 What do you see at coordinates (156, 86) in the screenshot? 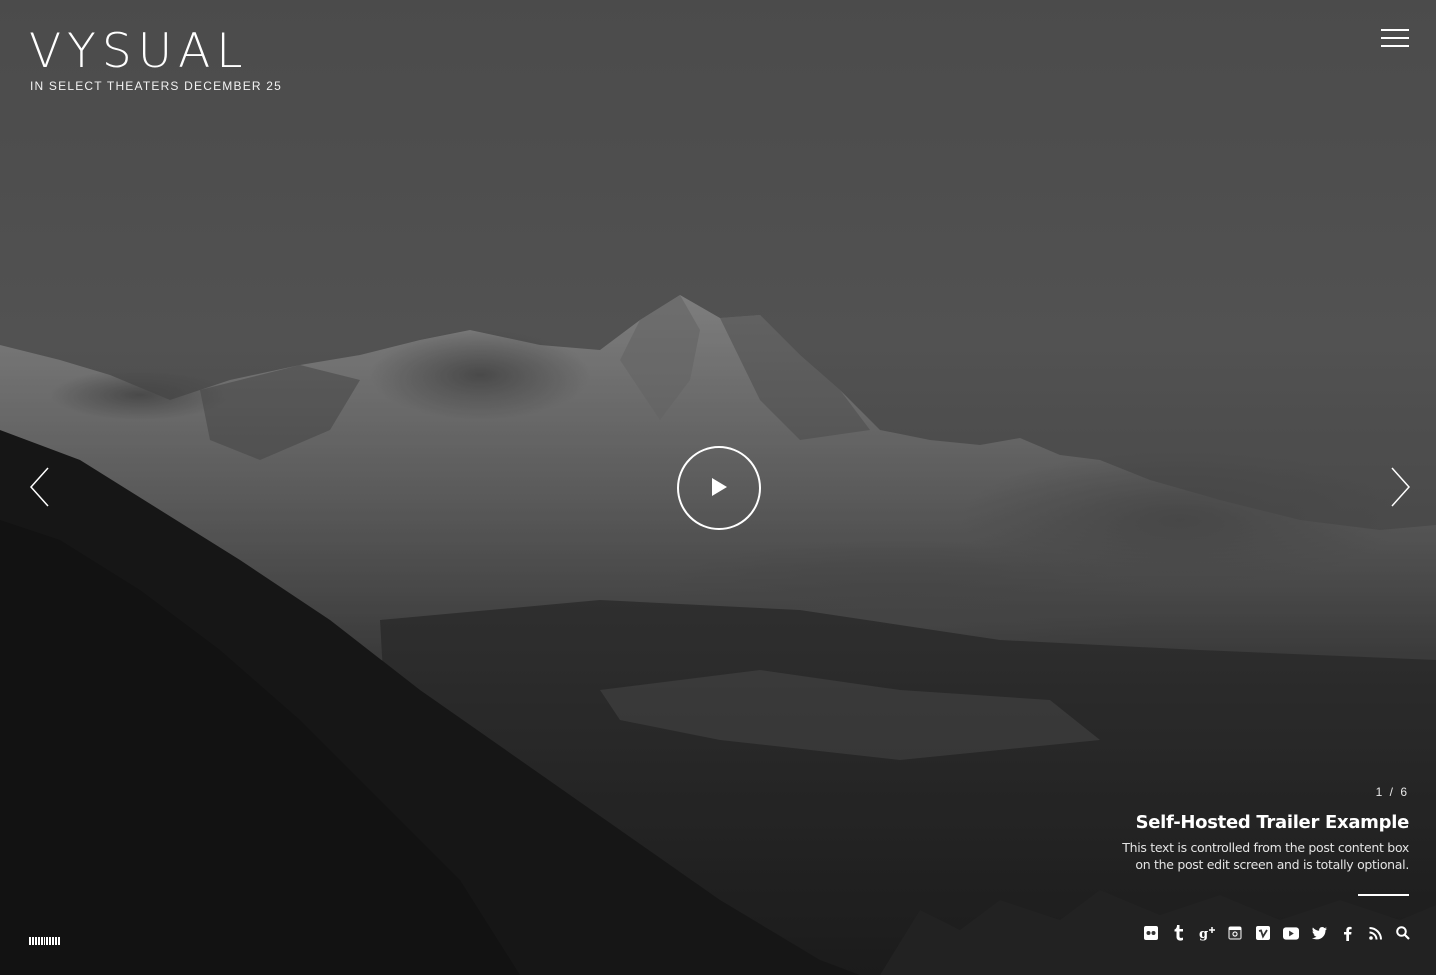
I see `site-tagline: IN SELECT THEATERS DECEMBER 25` at bounding box center [156, 86].